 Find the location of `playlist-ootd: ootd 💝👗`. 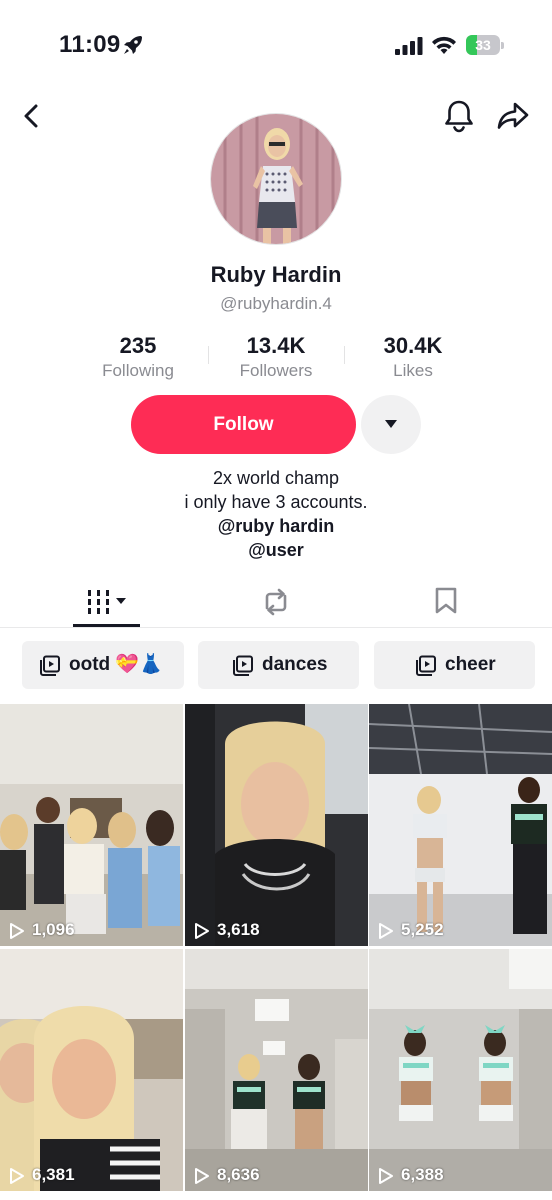

playlist-ootd: ootd 💝👗 is located at coordinates (103, 665).